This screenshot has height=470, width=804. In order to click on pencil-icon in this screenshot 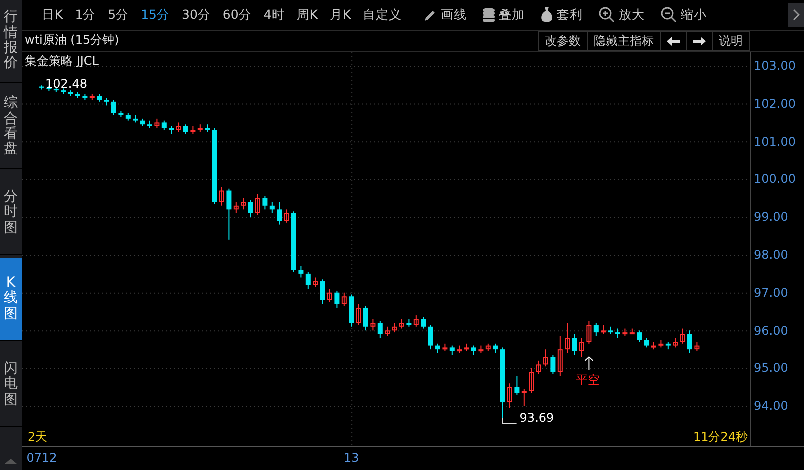, I will do `click(431, 15)`.